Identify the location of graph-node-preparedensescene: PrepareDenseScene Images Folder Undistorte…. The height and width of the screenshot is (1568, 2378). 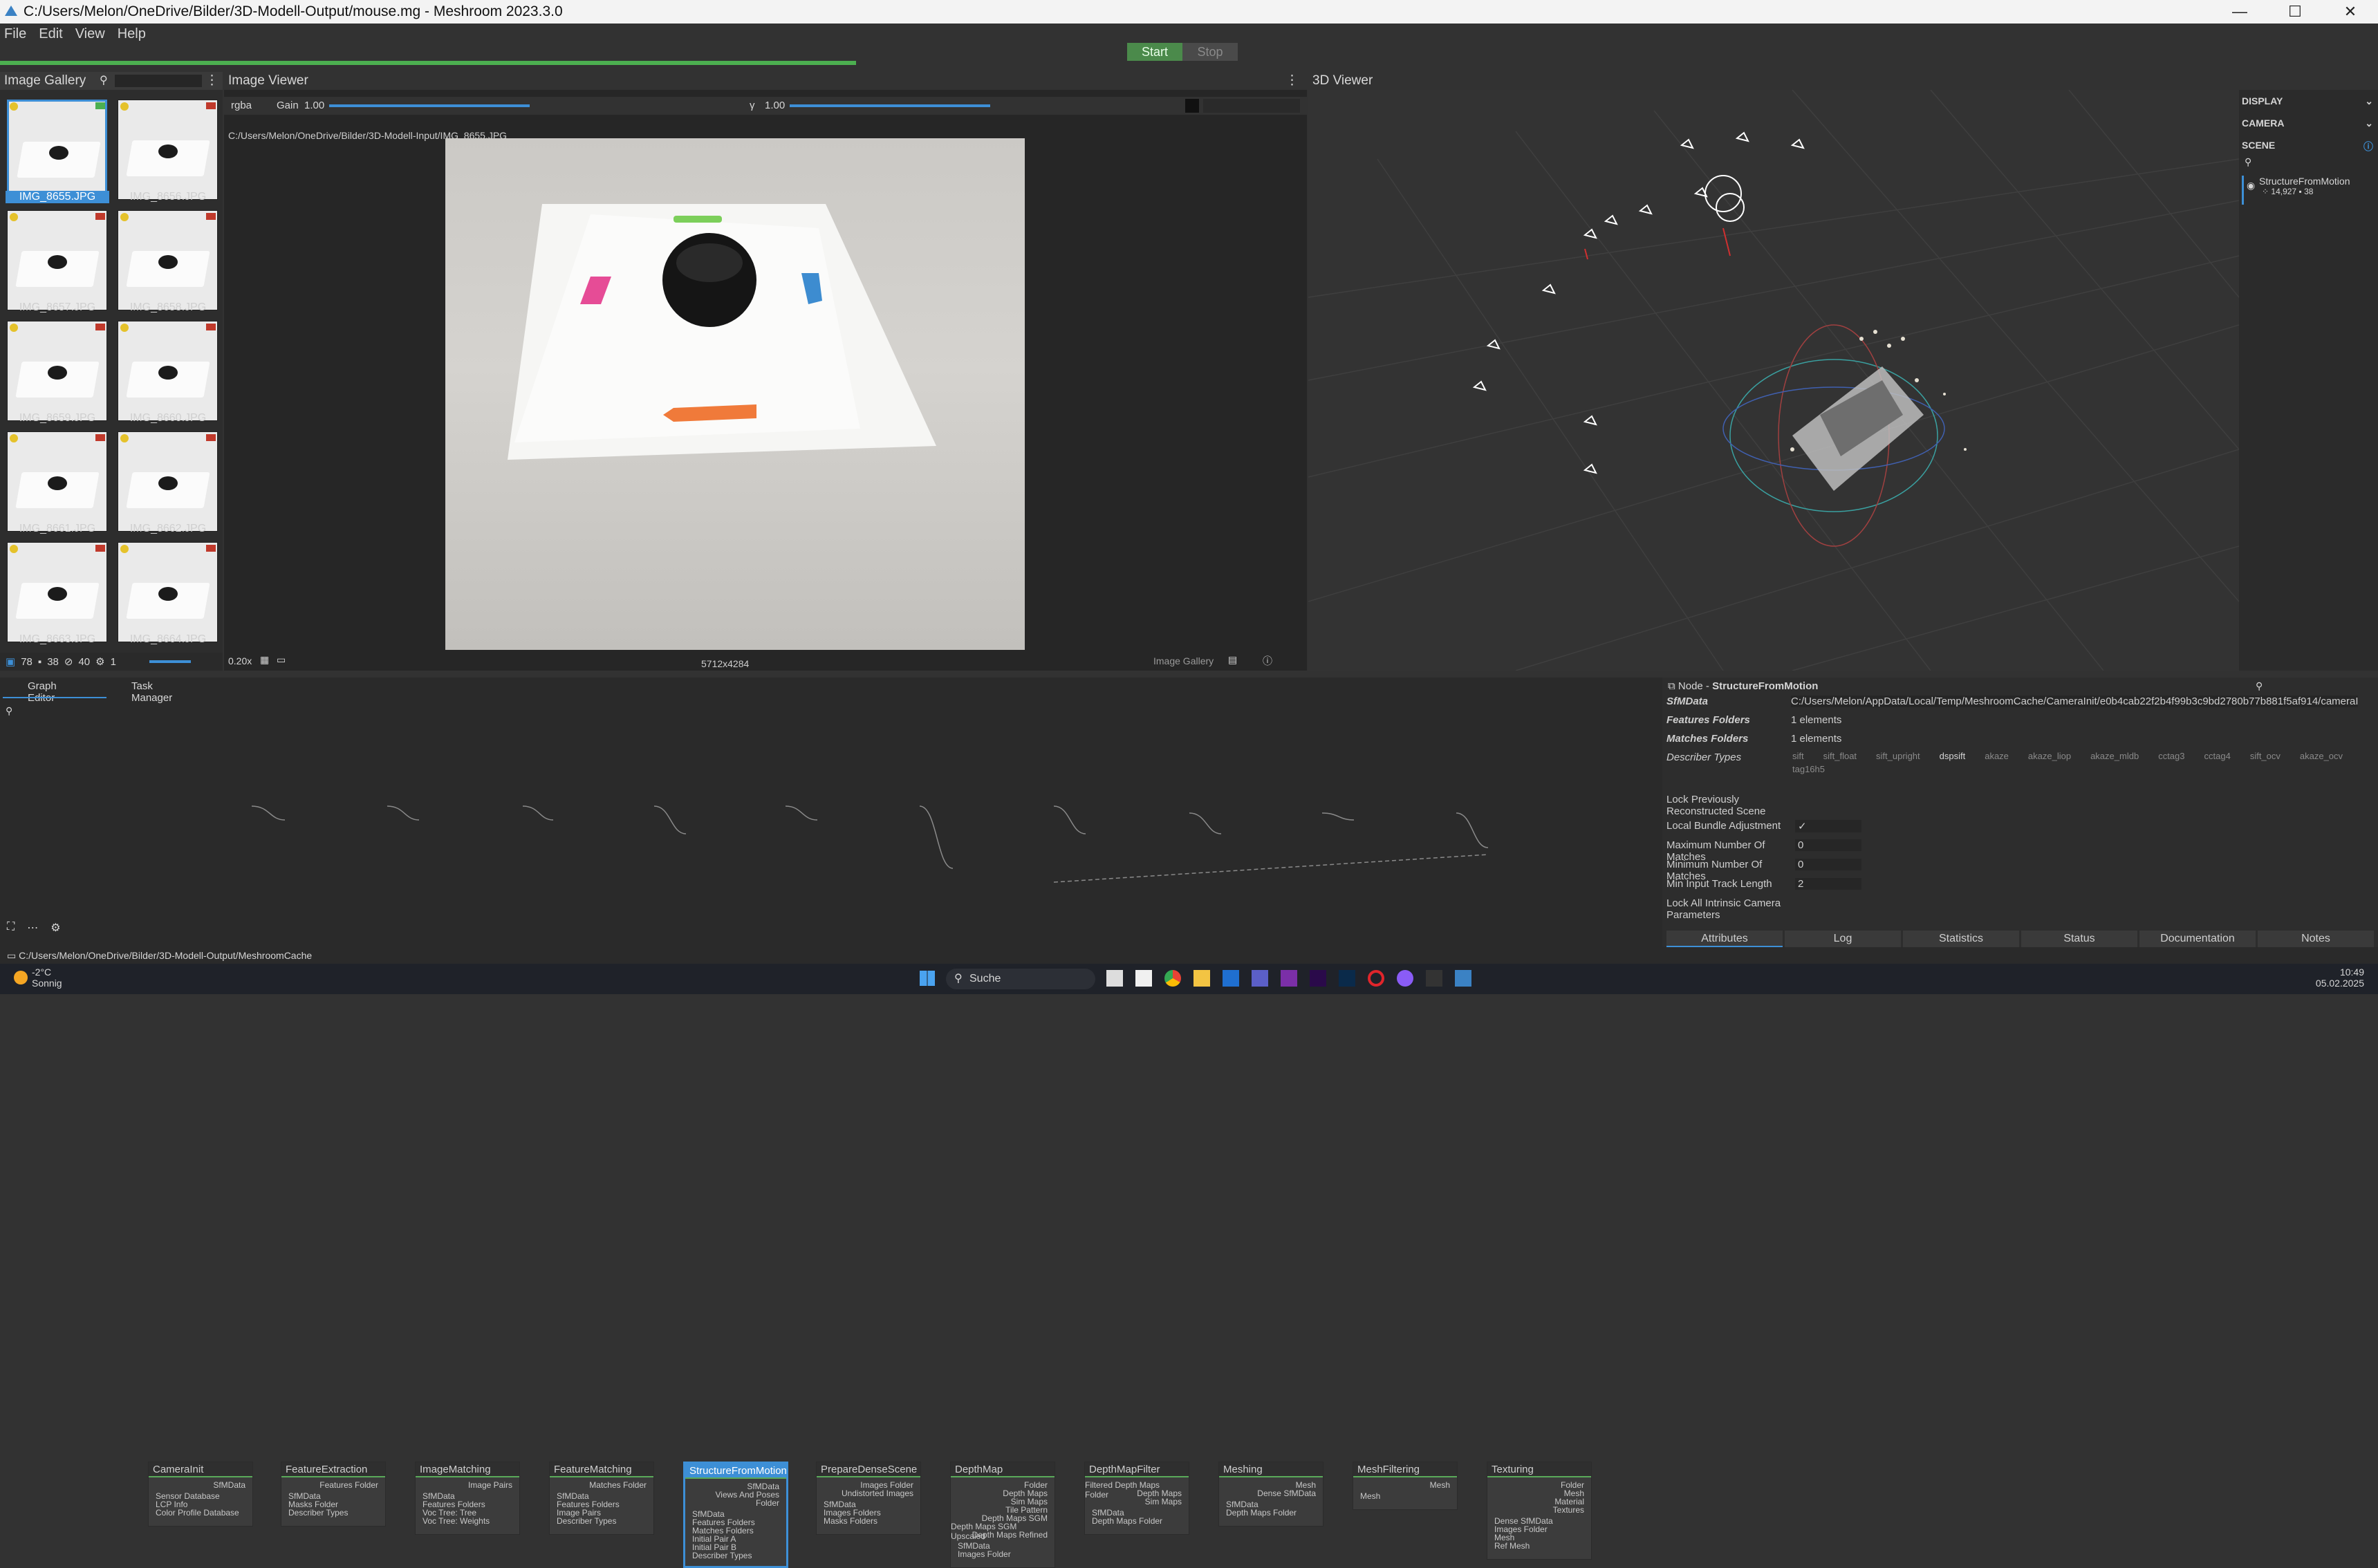
(869, 1498).